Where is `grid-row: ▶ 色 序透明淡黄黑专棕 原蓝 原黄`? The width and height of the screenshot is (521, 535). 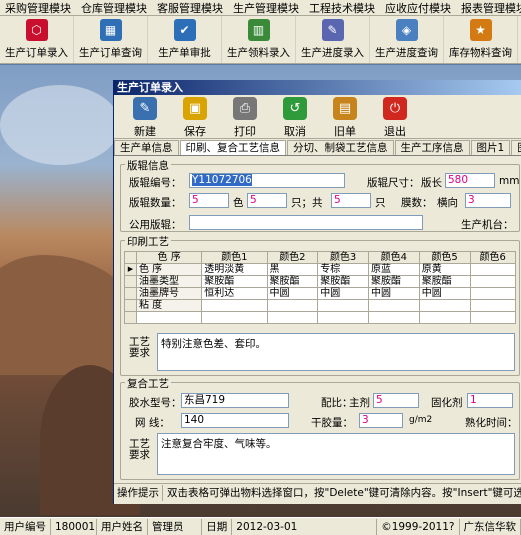 grid-row: ▶ 色 序透明淡黄黑专棕 原蓝 原黄 is located at coordinates (320, 269).